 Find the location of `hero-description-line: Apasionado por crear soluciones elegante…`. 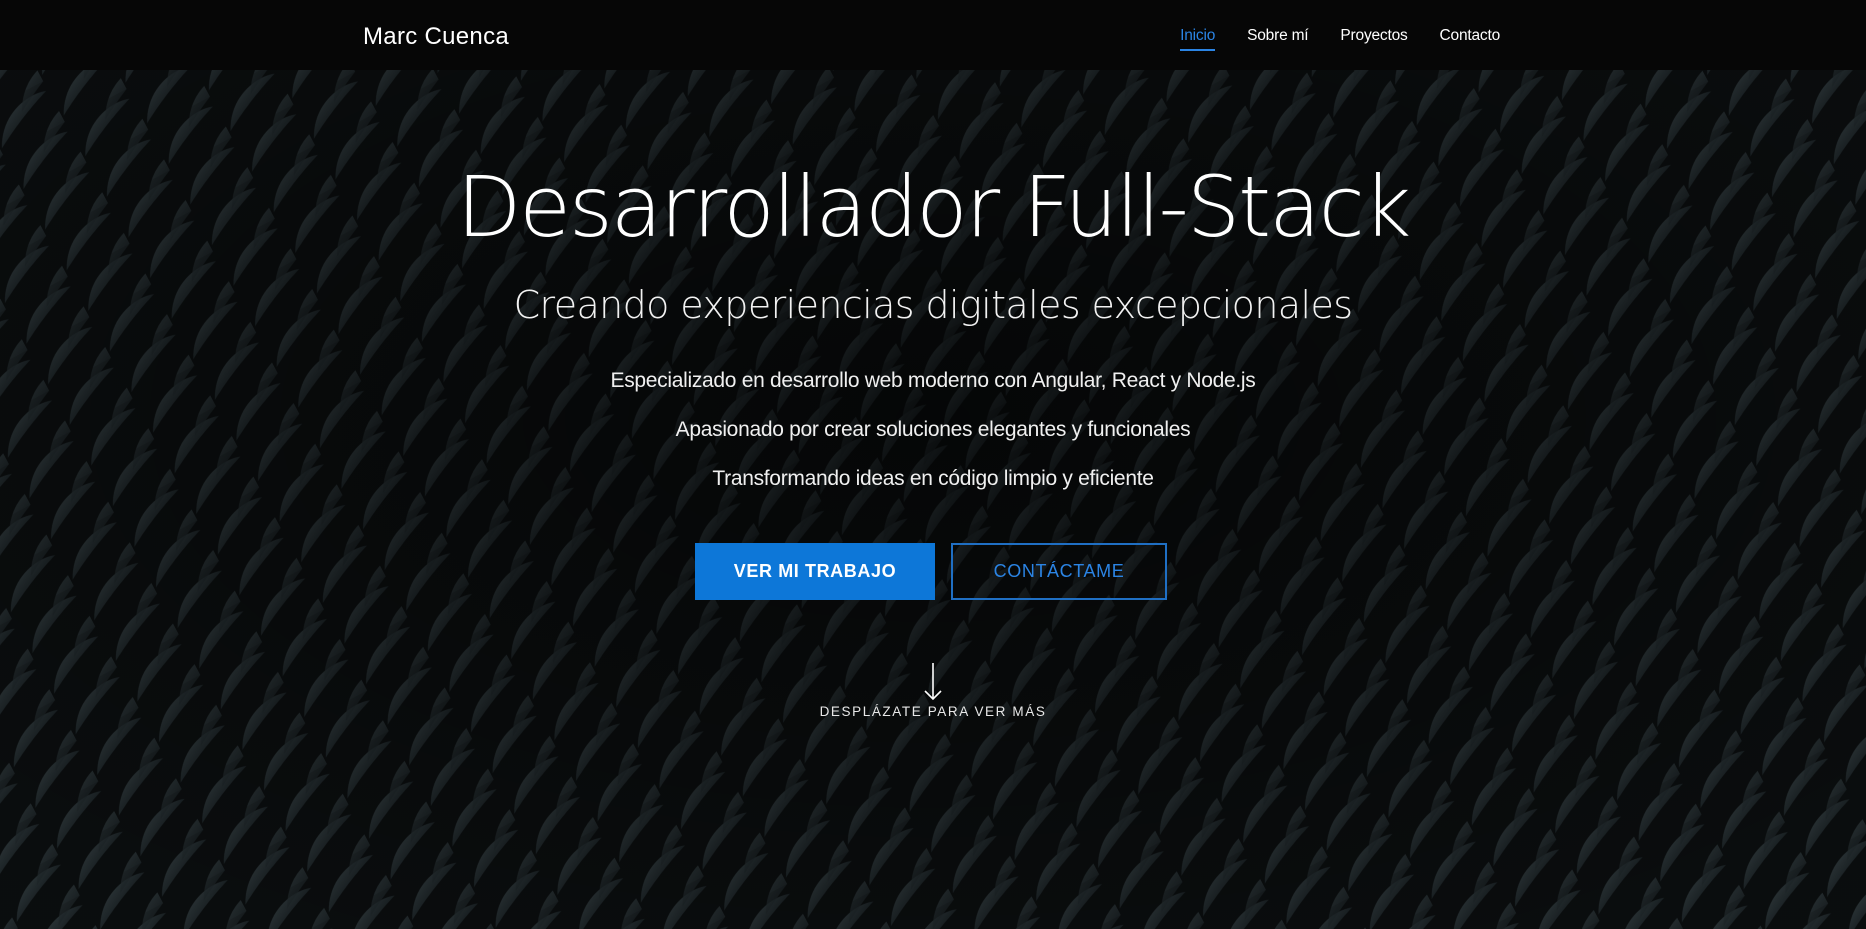

hero-description-line: Apasionado por crear soluciones elegante… is located at coordinates (933, 429).